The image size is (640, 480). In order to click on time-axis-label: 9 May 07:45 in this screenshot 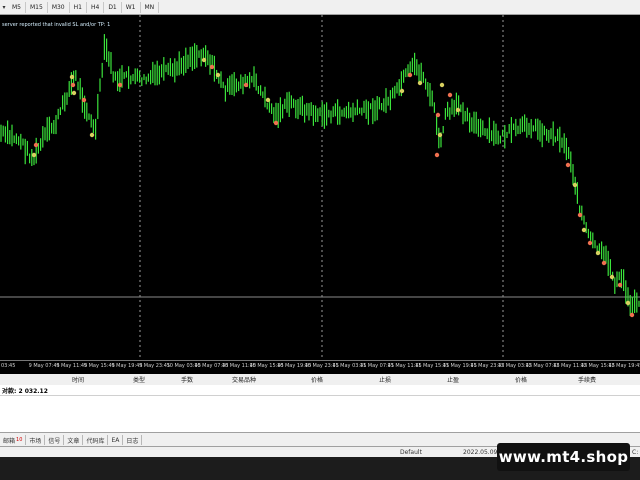, I will do `click(44, 366)`.